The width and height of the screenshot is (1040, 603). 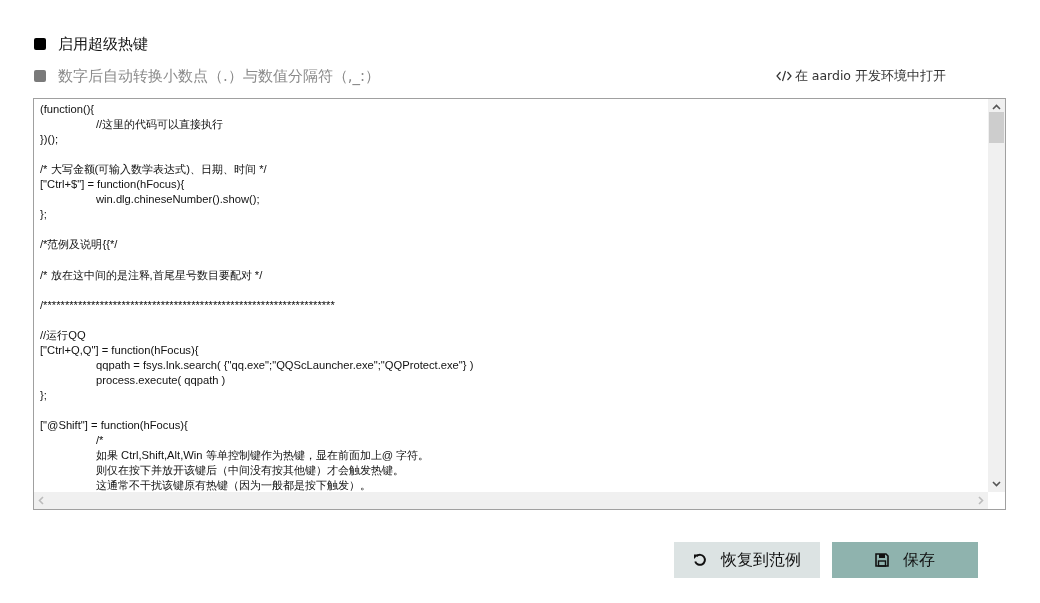 I want to click on option-label: 启用超级热键, so click(x=103, y=44).